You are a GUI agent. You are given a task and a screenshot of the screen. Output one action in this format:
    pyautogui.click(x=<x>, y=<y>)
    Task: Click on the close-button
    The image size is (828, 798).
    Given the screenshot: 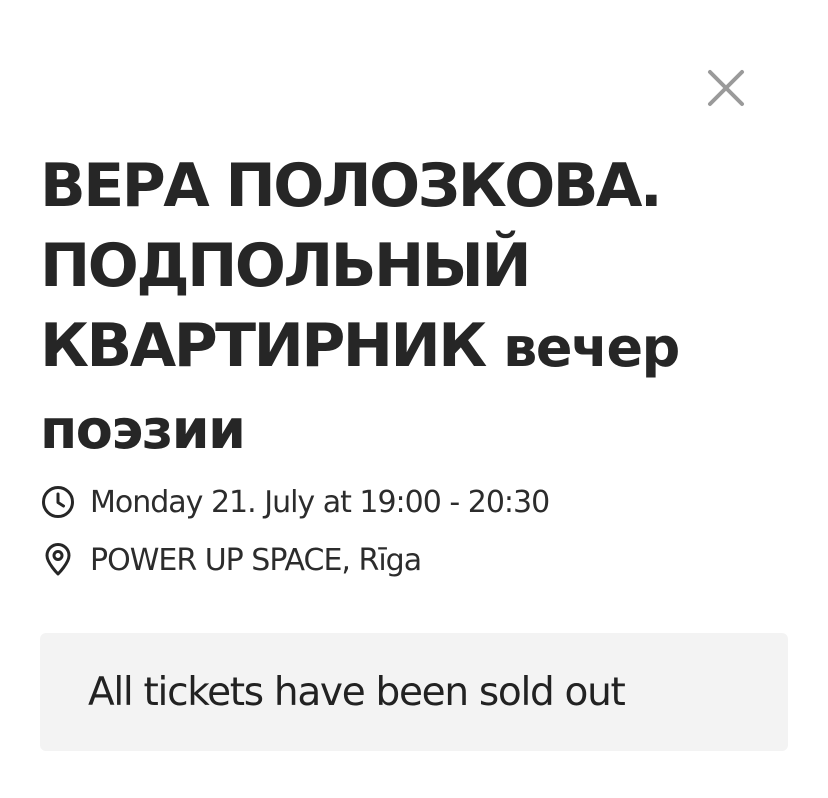 What is the action you would take?
    pyautogui.click(x=726, y=88)
    